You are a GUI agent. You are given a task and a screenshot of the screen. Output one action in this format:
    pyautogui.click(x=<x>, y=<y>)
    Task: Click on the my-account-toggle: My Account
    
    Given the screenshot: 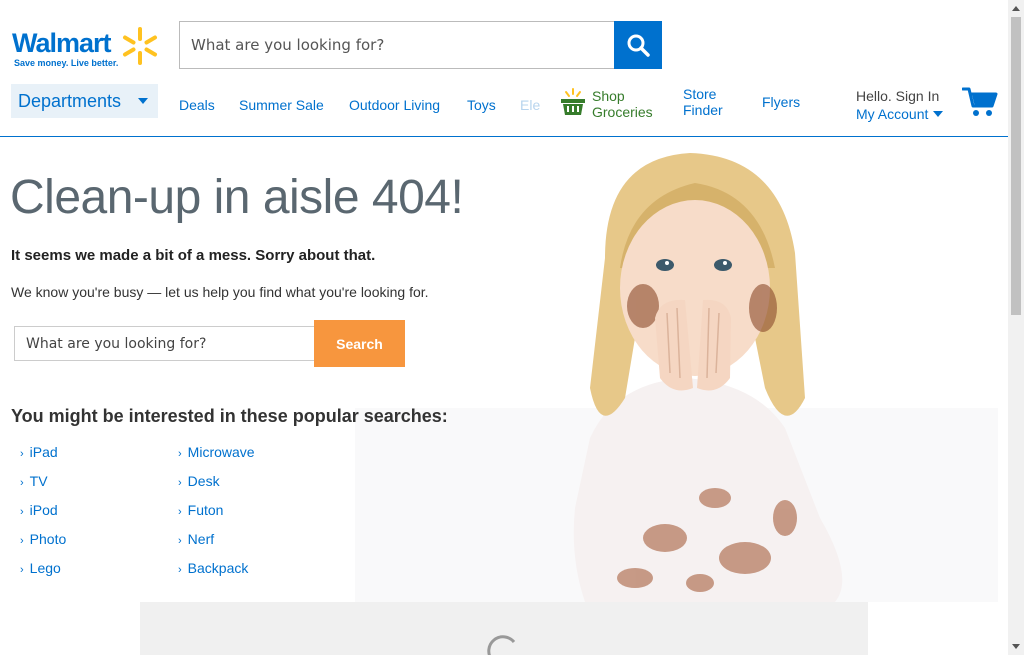 What is the action you would take?
    pyautogui.click(x=900, y=114)
    